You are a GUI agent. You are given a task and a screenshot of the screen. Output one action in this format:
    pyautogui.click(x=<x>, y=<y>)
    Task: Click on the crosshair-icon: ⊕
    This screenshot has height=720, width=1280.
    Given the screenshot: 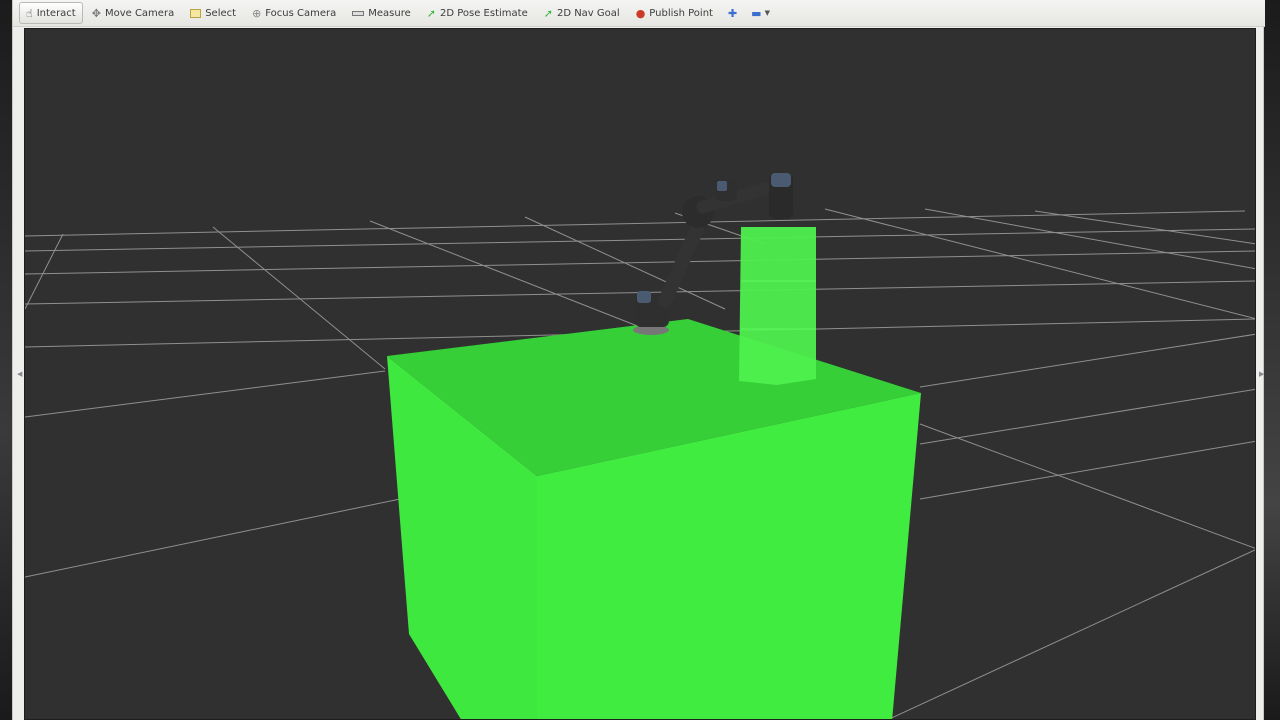 What is the action you would take?
    pyautogui.click(x=257, y=13)
    